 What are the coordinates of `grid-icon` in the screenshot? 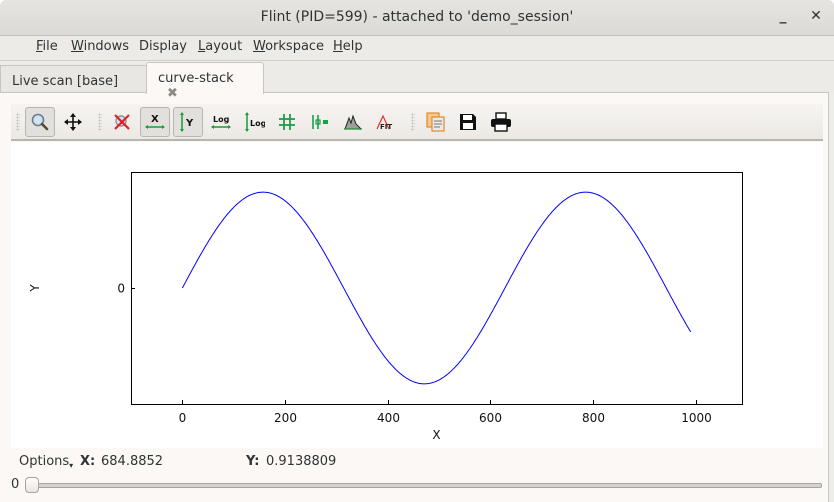 It's located at (287, 122).